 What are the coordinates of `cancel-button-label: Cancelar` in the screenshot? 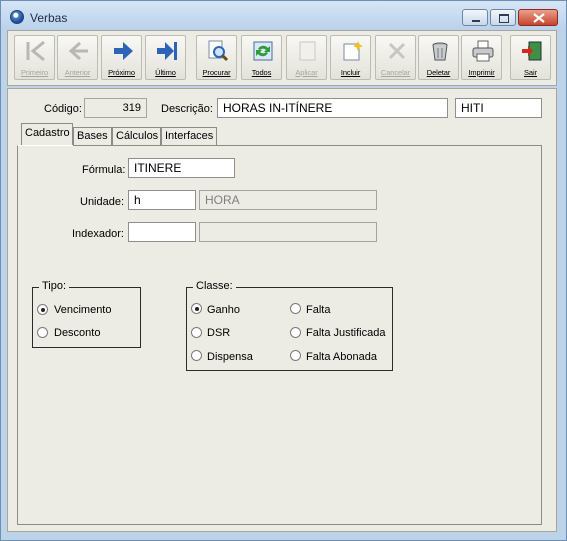 It's located at (395, 72).